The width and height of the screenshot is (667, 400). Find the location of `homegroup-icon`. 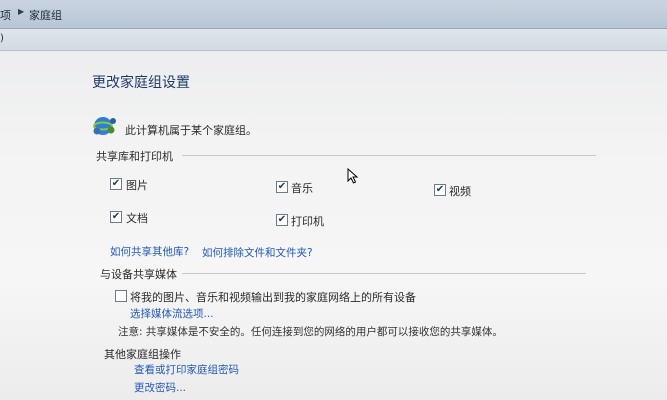

homegroup-icon is located at coordinates (104, 126).